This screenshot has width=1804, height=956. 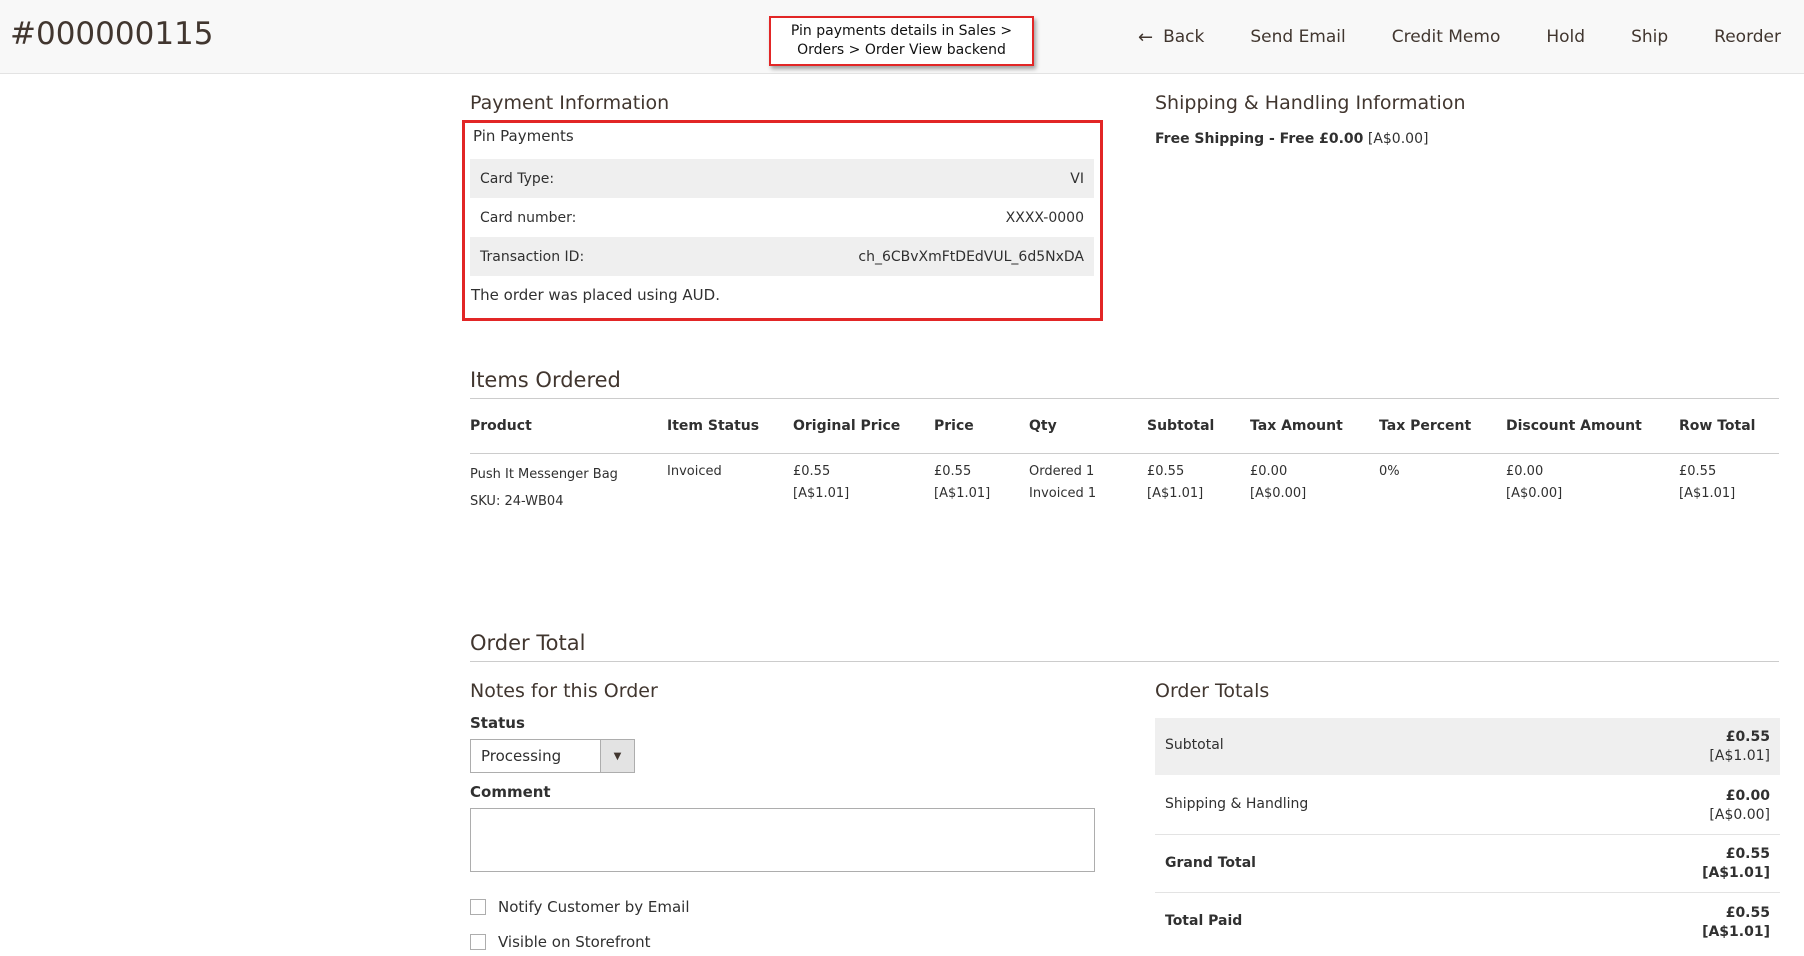 I want to click on credit-memo-button: Credit Memo, so click(x=1446, y=37).